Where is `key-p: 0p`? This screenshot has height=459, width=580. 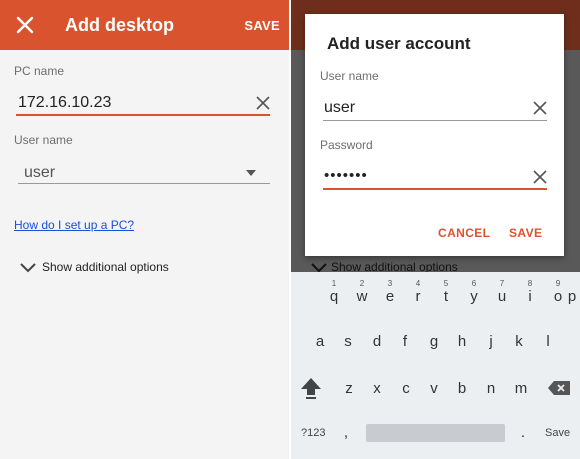 key-p: 0p is located at coordinates (572, 296).